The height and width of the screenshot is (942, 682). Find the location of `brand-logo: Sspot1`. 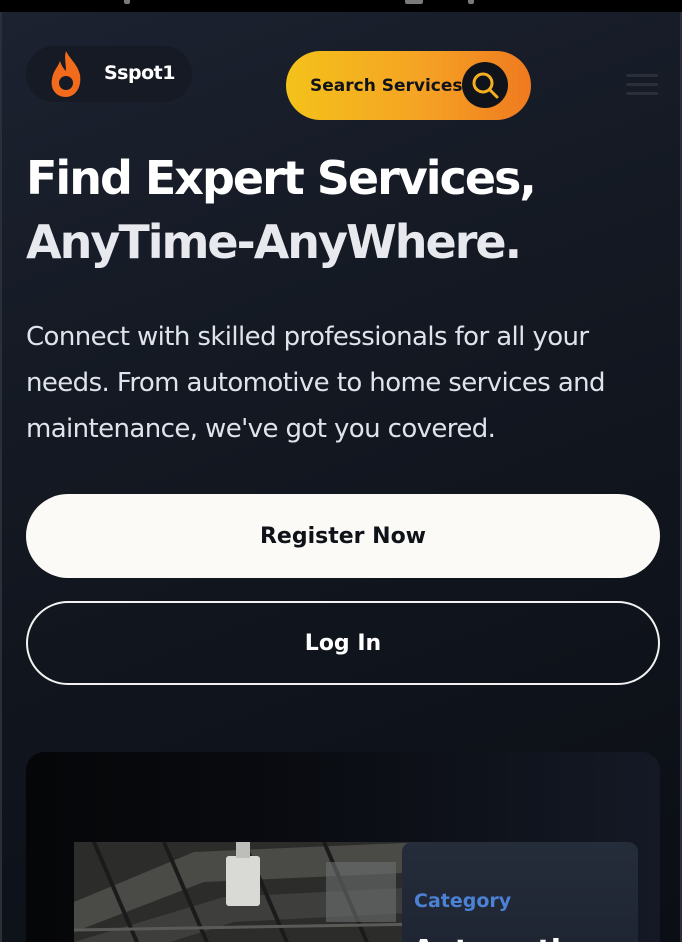

brand-logo: Sspot1 is located at coordinates (109, 74).